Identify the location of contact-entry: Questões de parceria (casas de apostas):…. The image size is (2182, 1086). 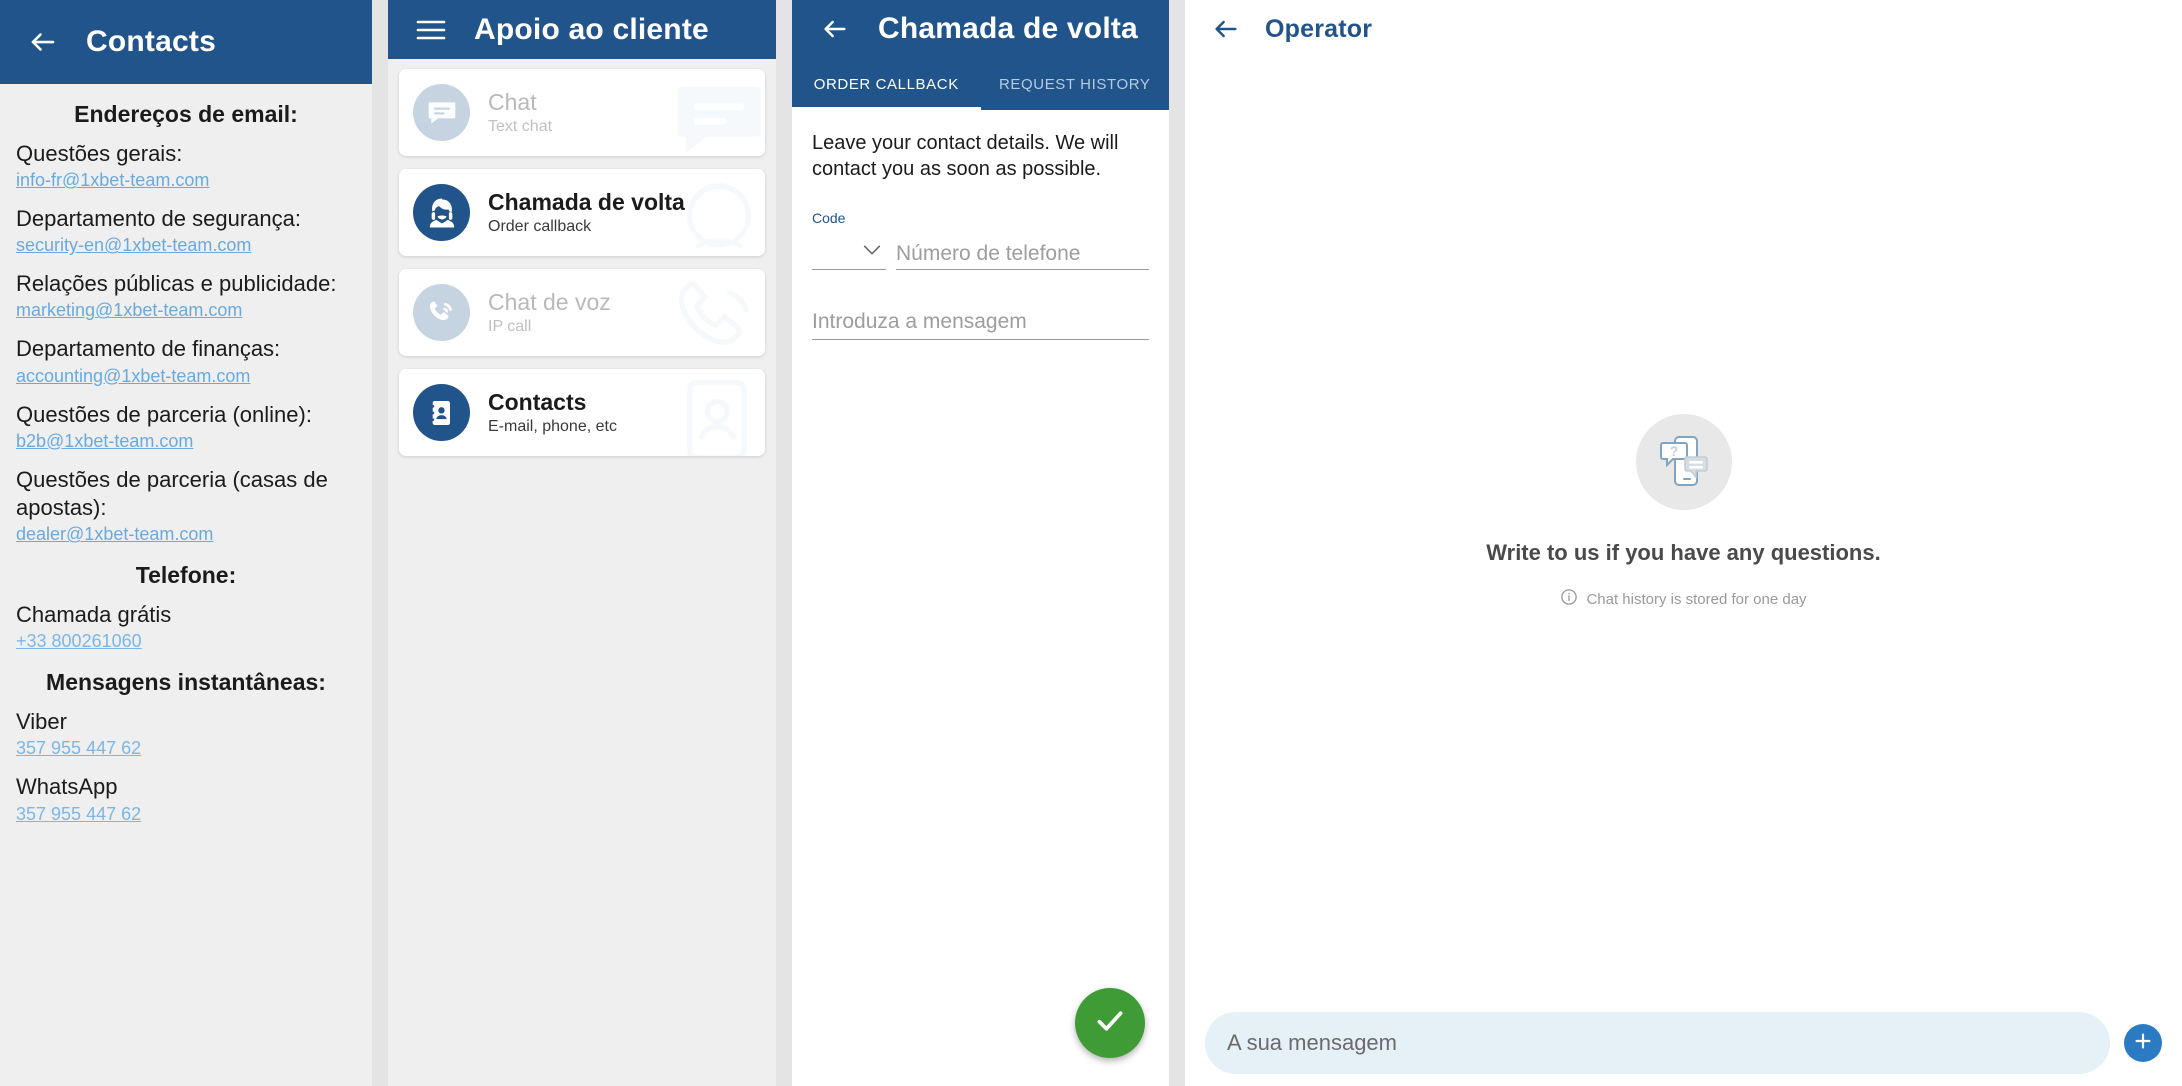
(186, 505).